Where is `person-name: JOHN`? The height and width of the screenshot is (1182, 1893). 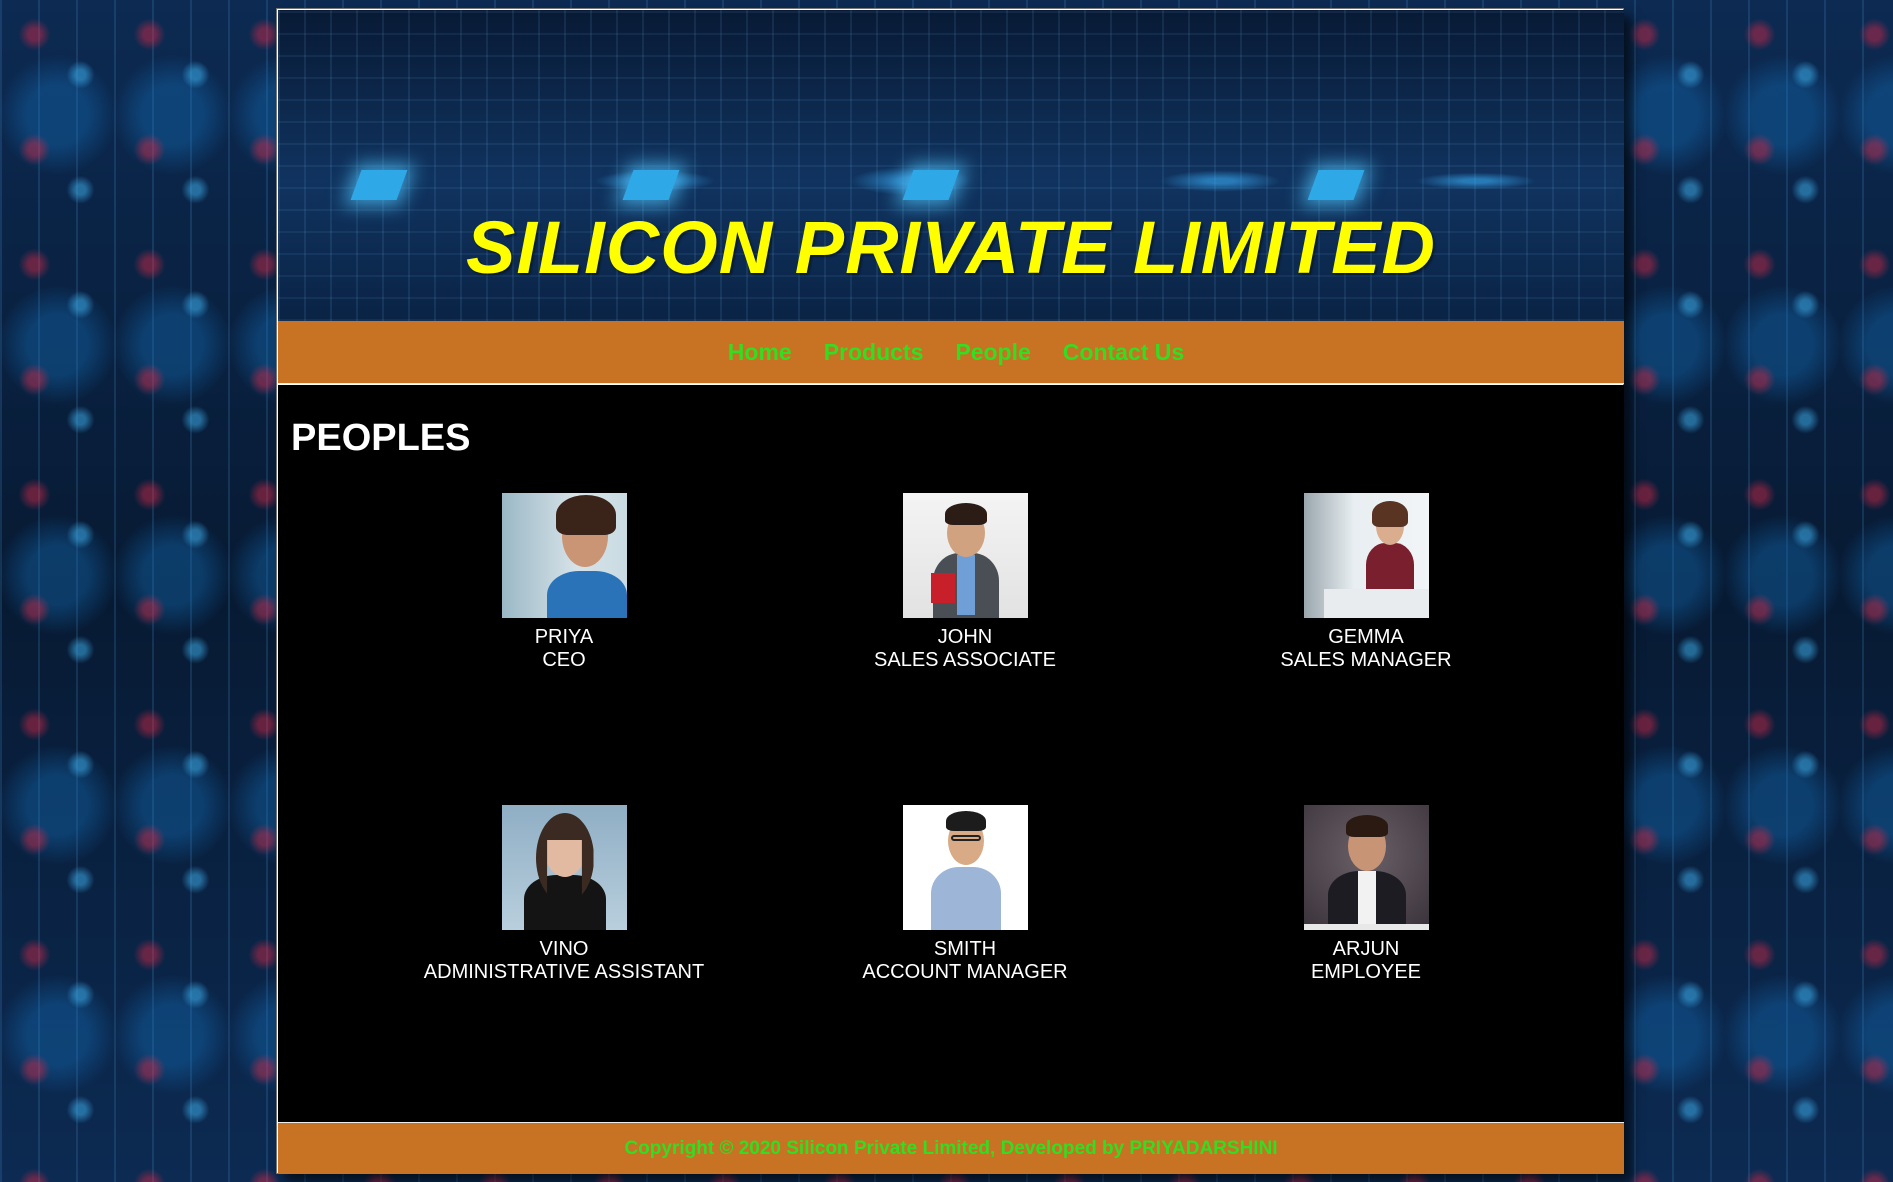 person-name: JOHN is located at coordinates (965, 637).